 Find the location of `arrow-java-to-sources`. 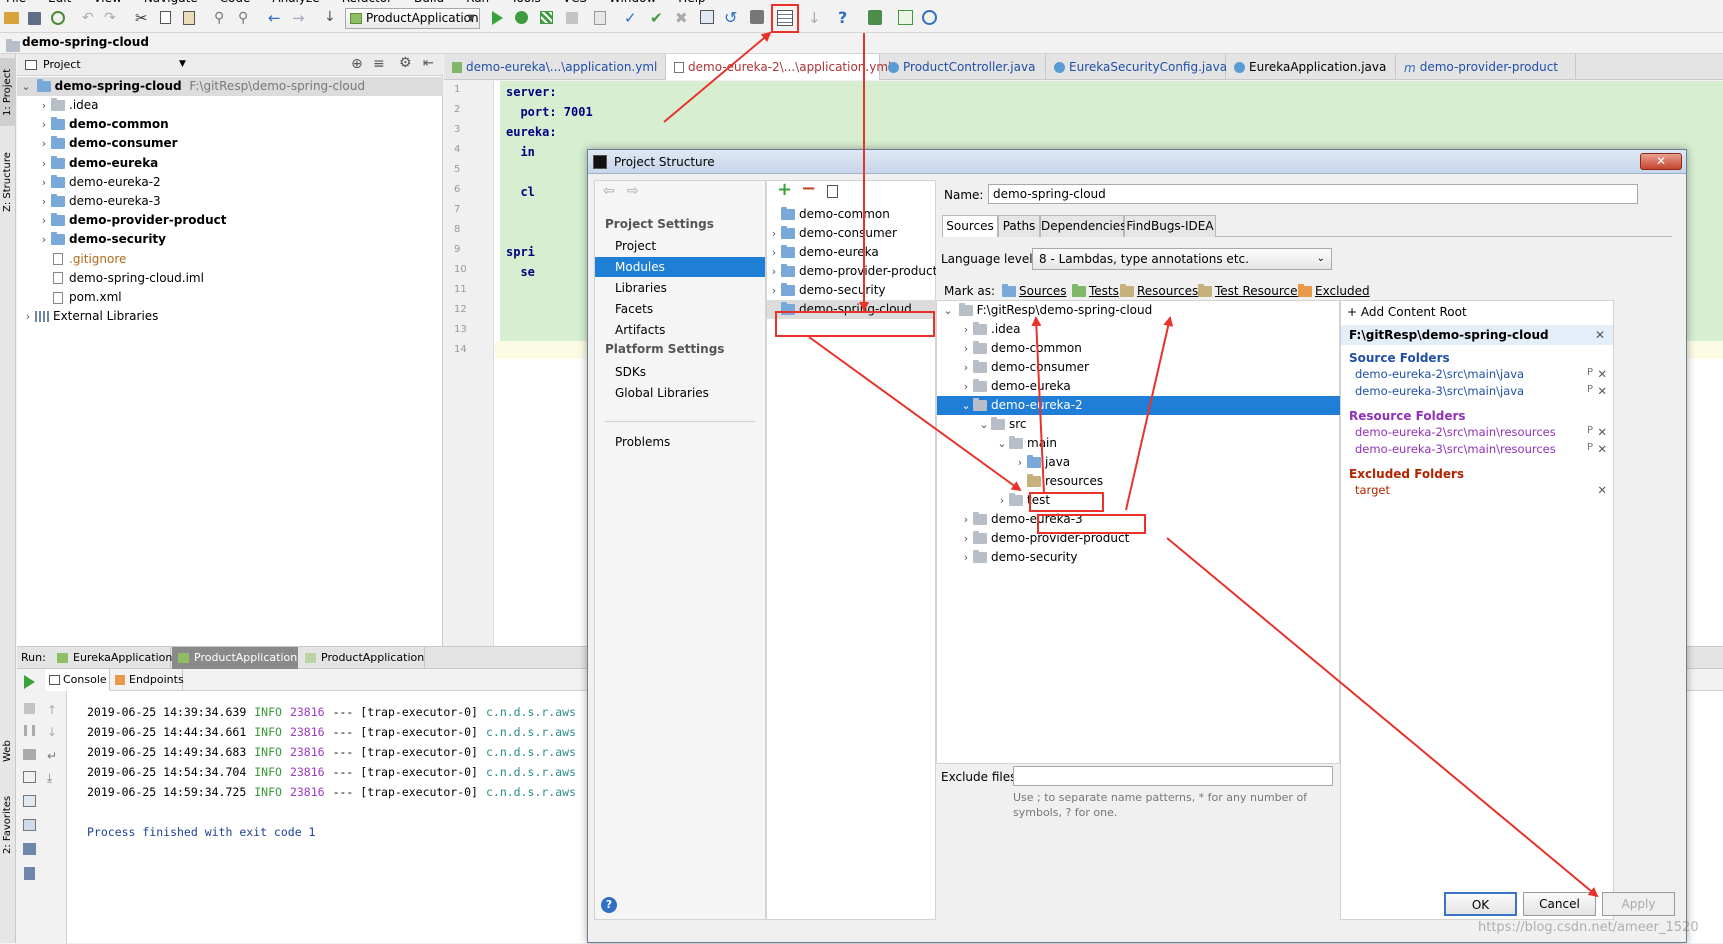

arrow-java-to-sources is located at coordinates (1038, 405).